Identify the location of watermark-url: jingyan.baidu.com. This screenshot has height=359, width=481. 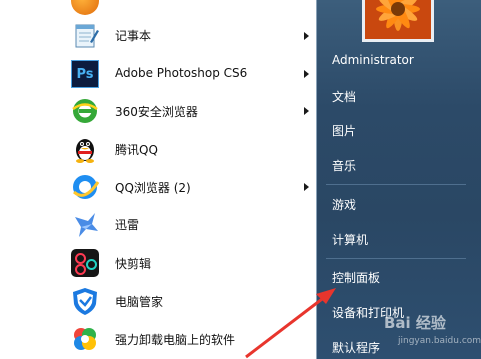
(439, 341).